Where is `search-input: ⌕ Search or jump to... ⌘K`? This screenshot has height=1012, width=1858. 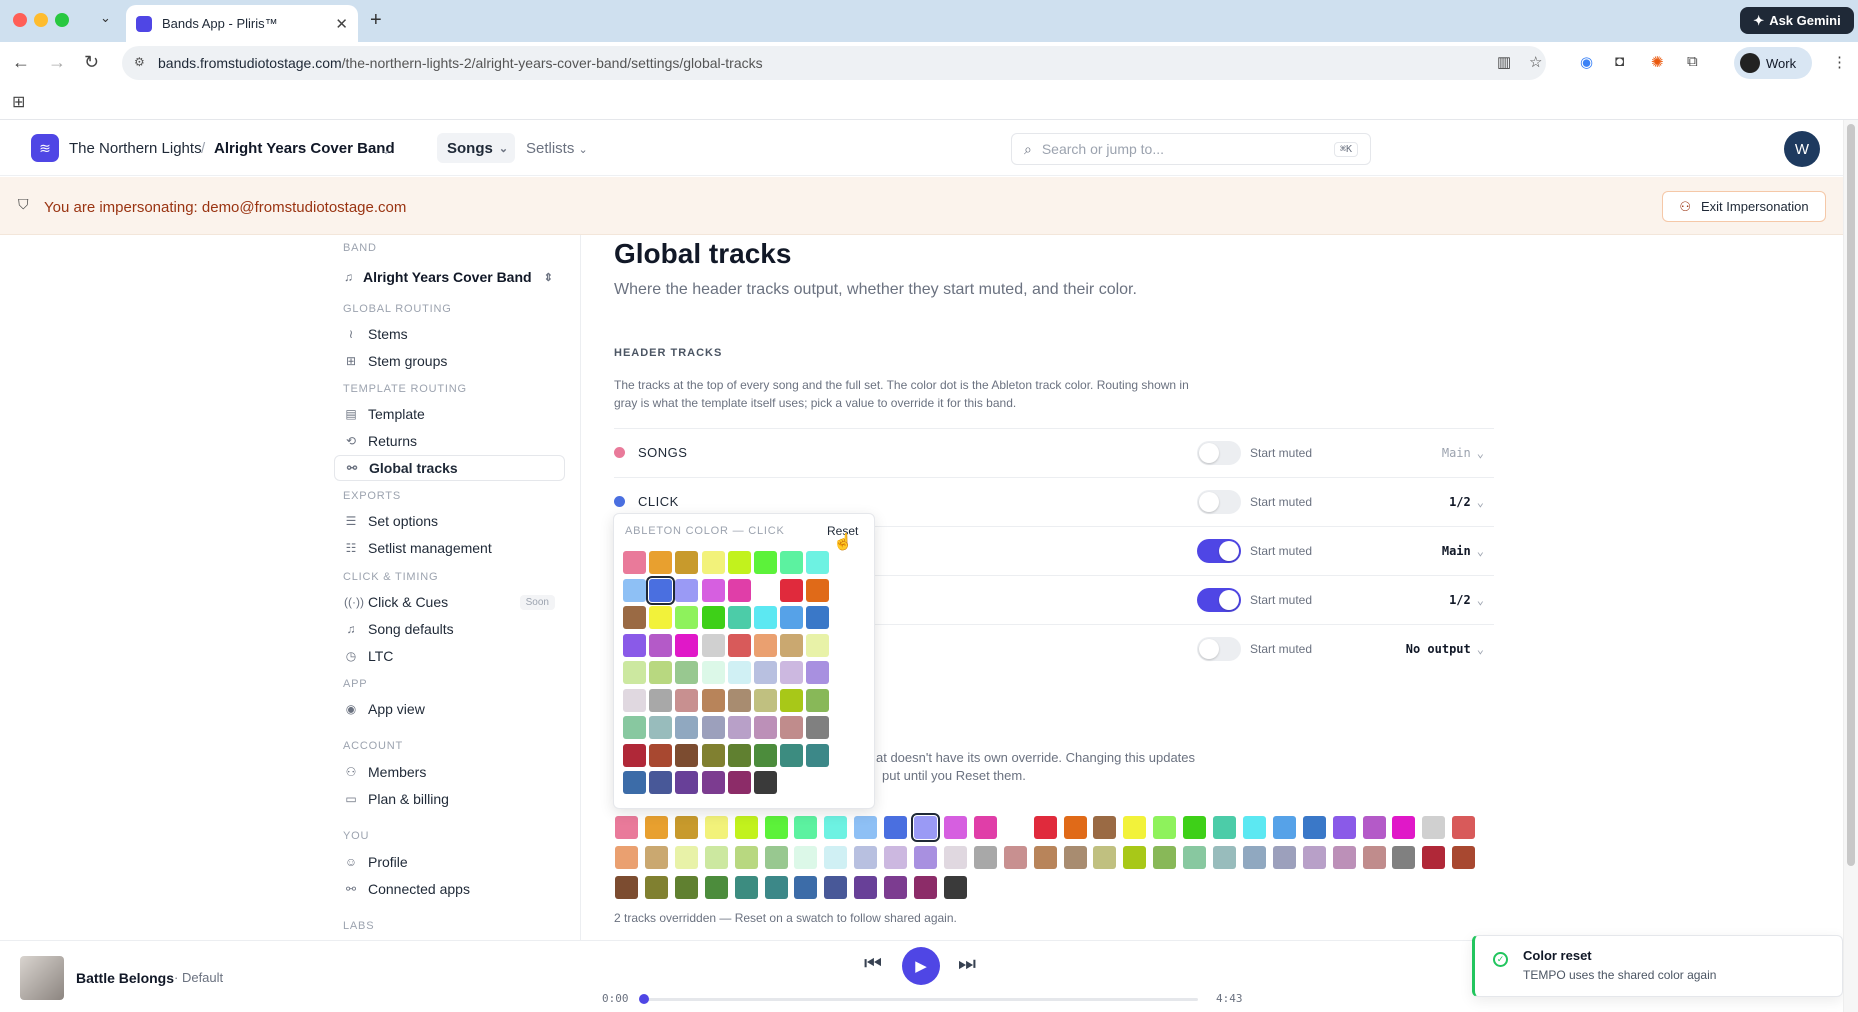
search-input: ⌕ Search or jump to... ⌘K is located at coordinates (1191, 149).